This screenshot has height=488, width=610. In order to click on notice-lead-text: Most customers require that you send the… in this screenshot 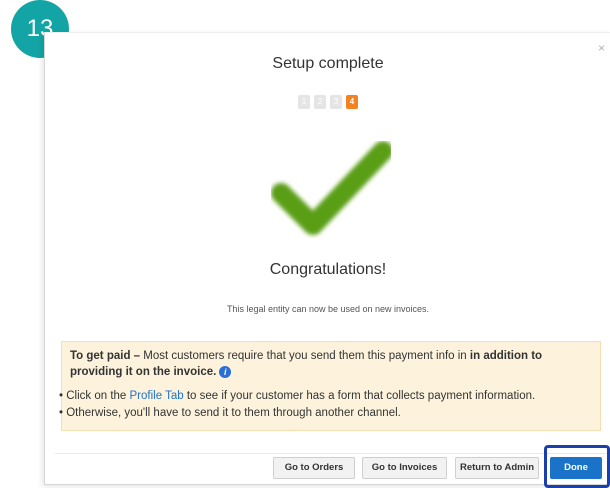, I will do `click(305, 356)`.